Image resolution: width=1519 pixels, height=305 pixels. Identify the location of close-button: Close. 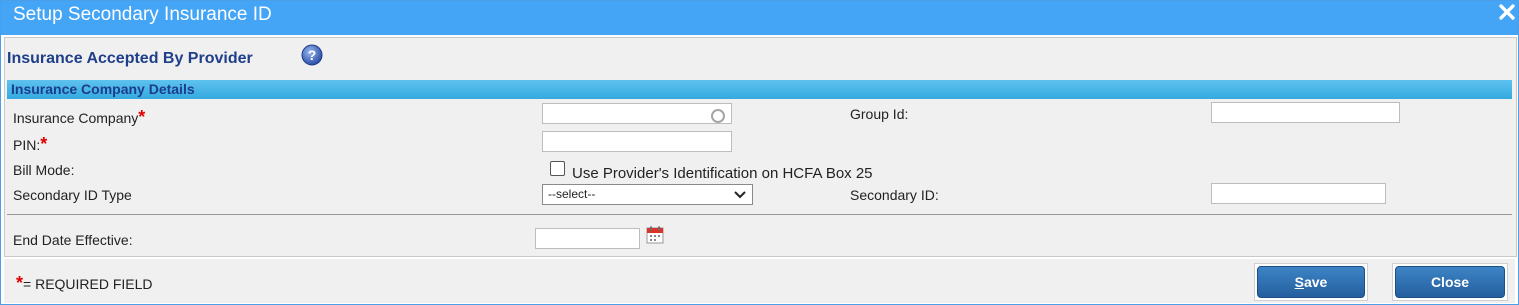
(1450, 282).